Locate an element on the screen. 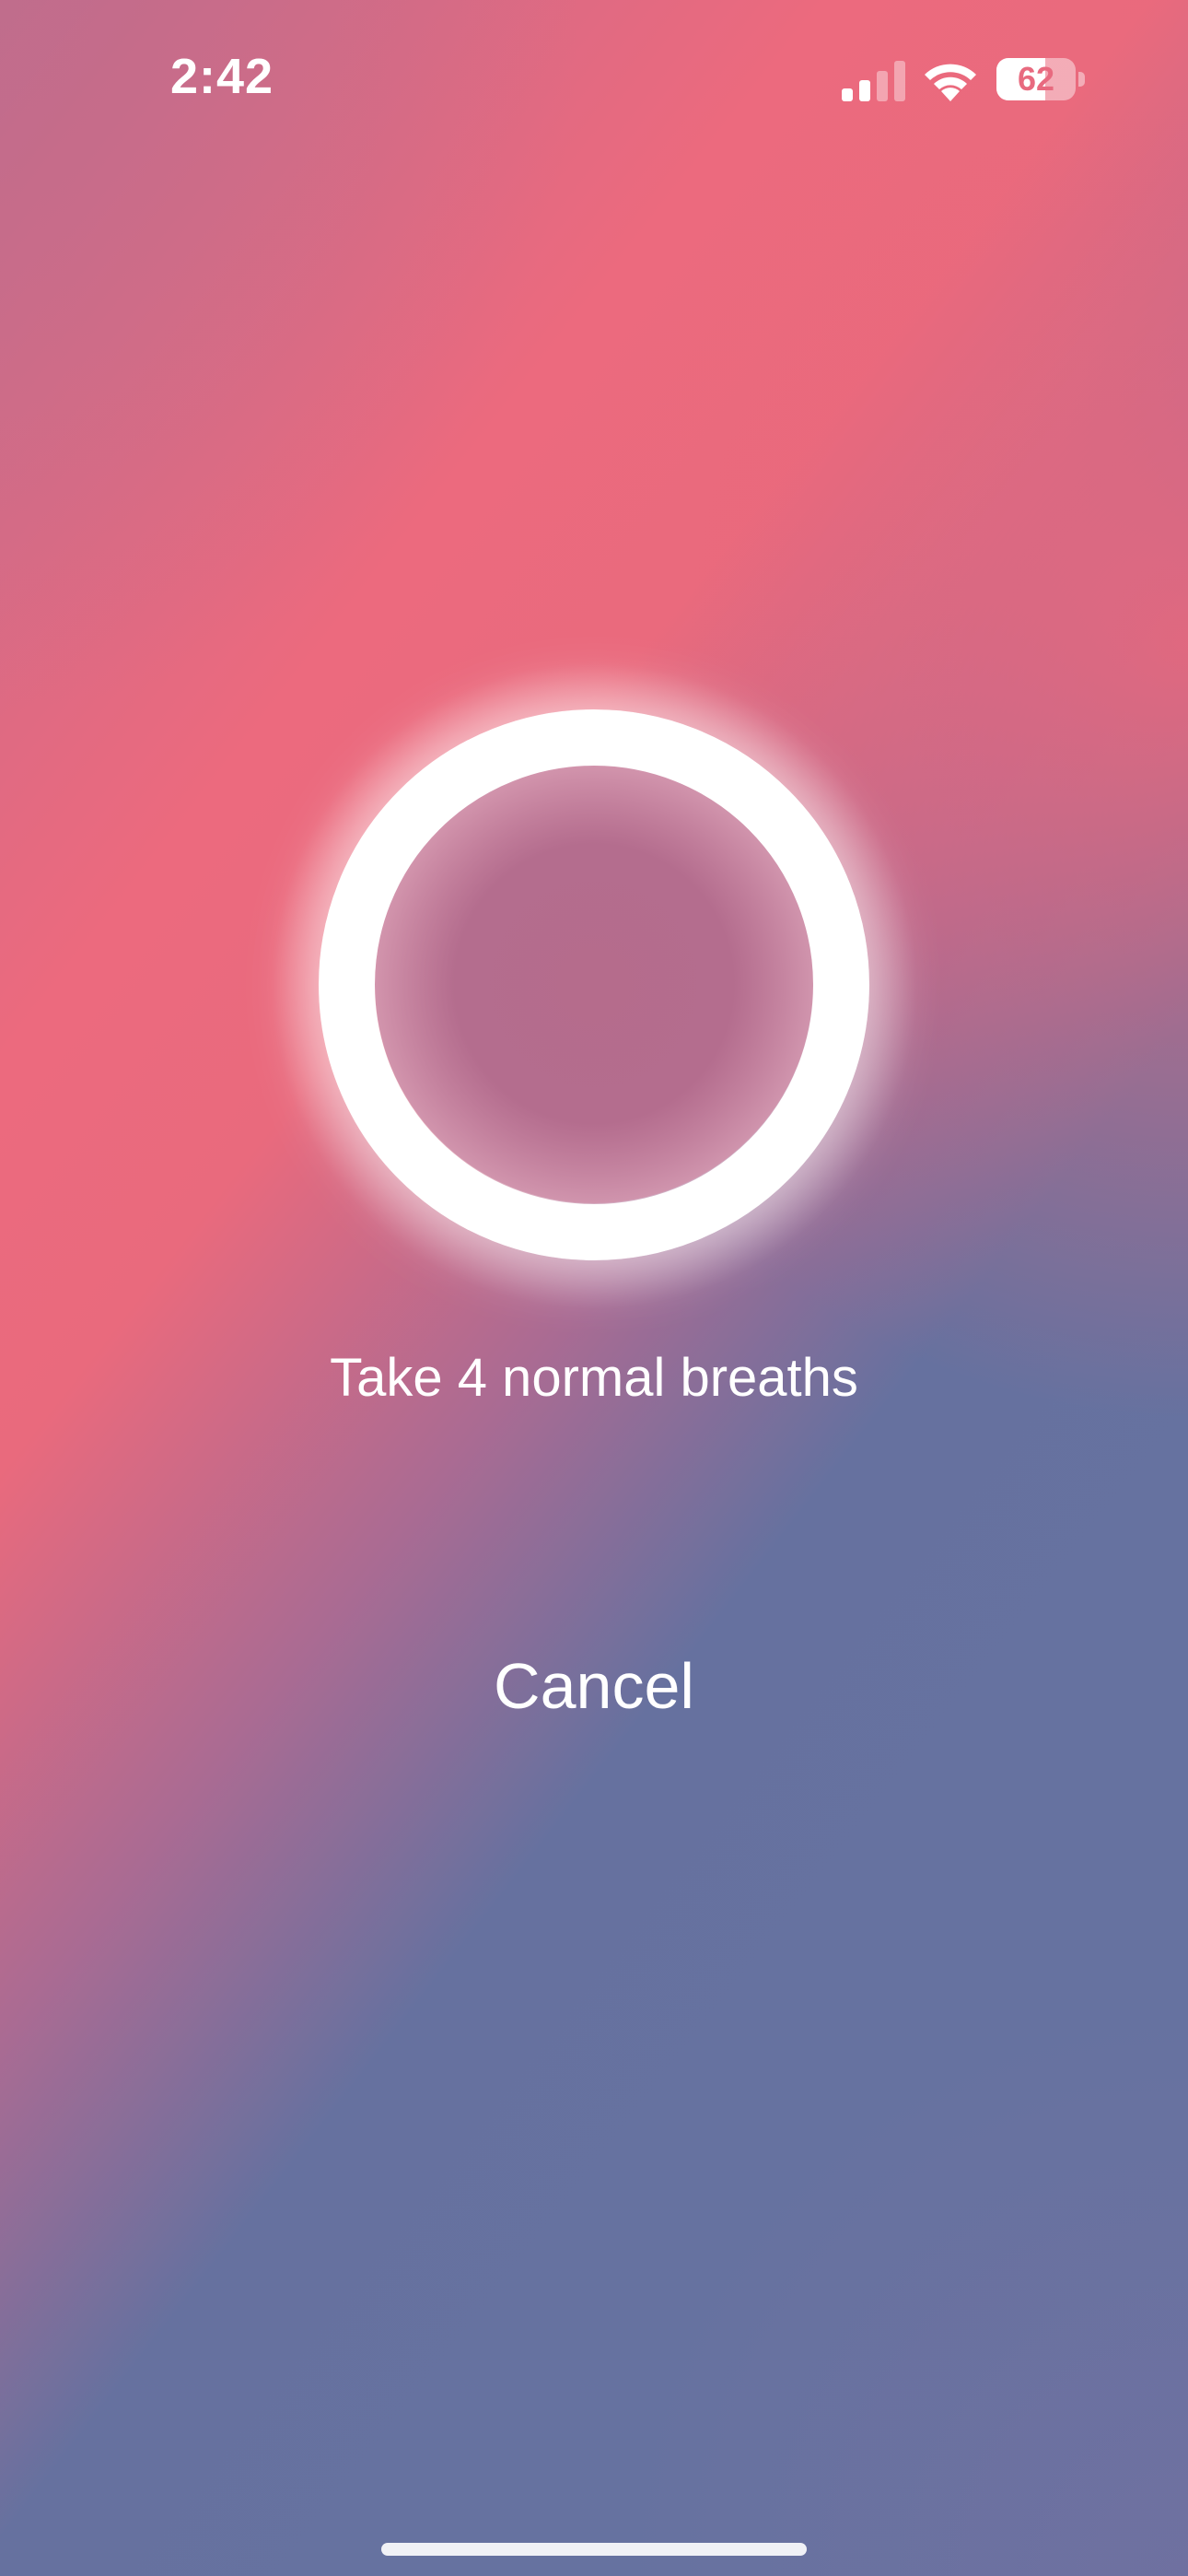  battery-icon: 62 is located at coordinates (1040, 79).